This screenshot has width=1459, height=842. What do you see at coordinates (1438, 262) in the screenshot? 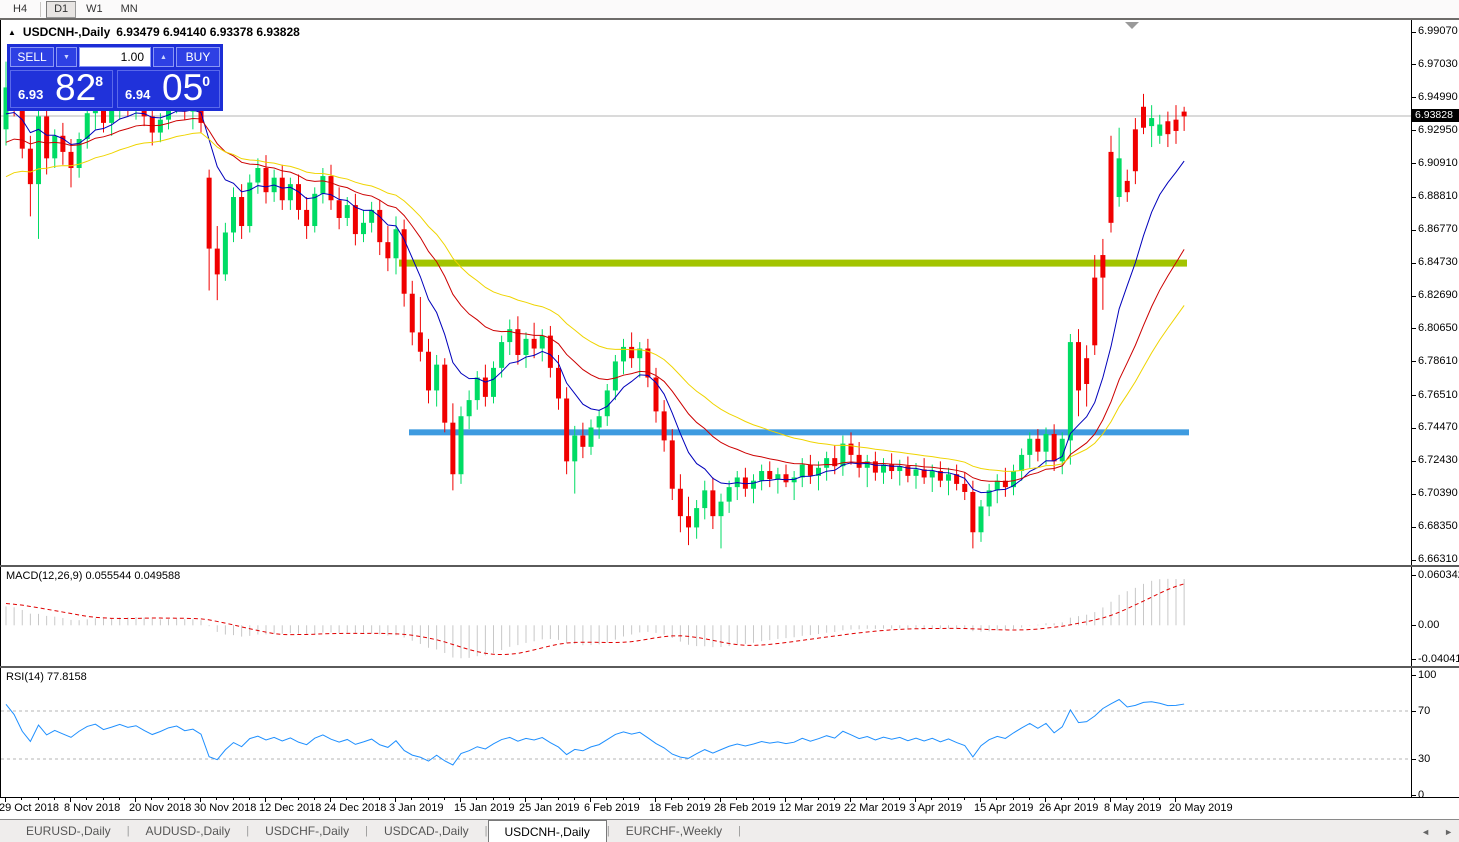
I see `price-axis-label: 6.84730` at bounding box center [1438, 262].